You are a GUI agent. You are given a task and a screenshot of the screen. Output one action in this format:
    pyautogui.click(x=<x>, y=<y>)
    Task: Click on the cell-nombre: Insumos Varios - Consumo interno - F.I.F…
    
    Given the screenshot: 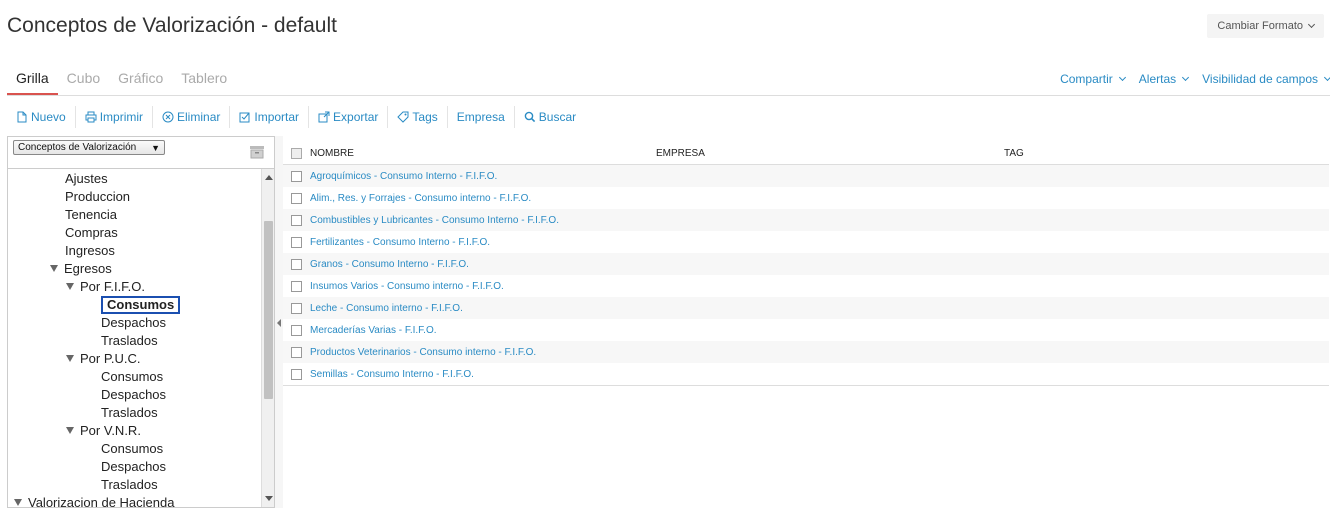 What is the action you would take?
    pyautogui.click(x=483, y=286)
    